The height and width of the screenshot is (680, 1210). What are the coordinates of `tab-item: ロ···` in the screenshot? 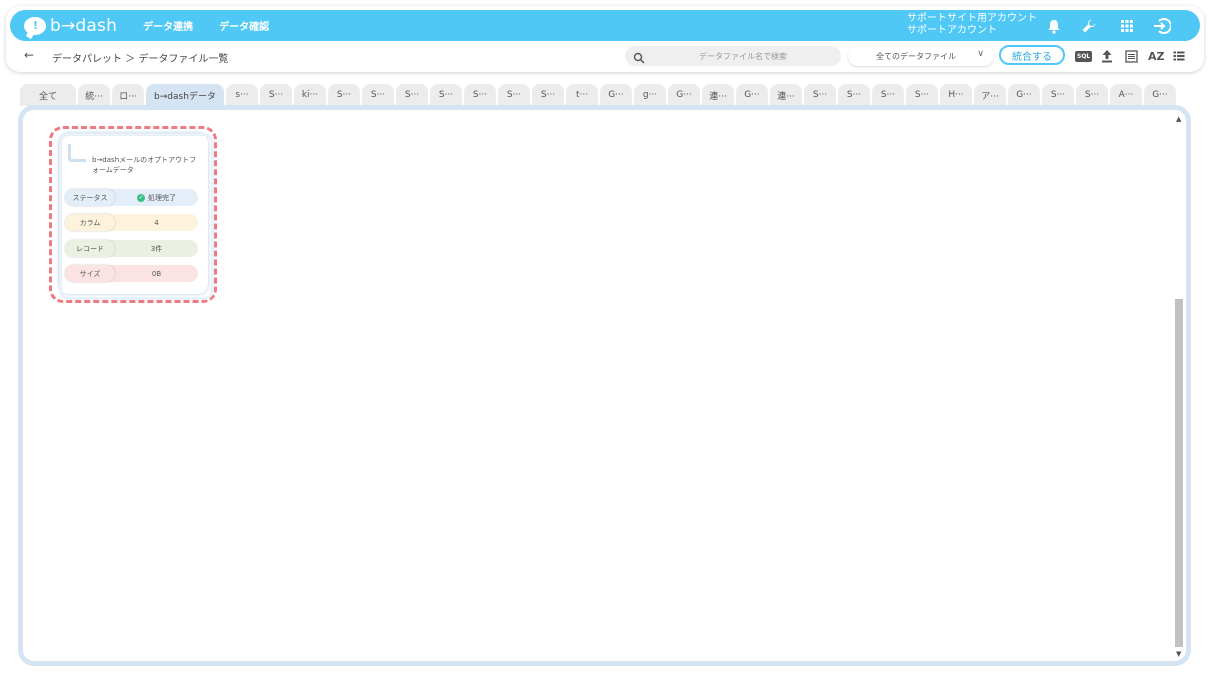 It's located at (128, 95).